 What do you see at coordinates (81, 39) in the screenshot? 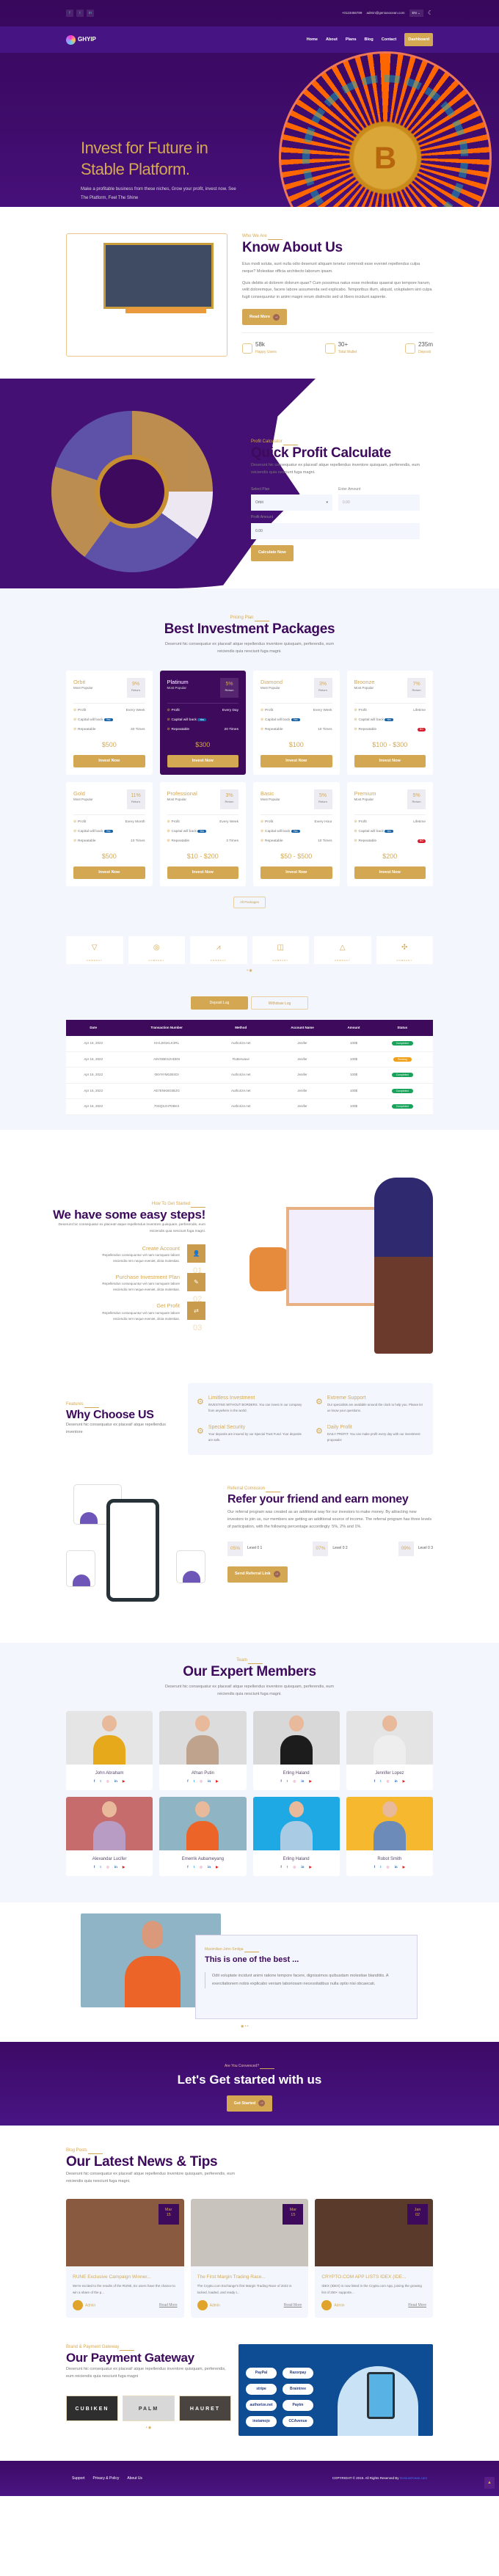
I see `logo: GHYIP` at bounding box center [81, 39].